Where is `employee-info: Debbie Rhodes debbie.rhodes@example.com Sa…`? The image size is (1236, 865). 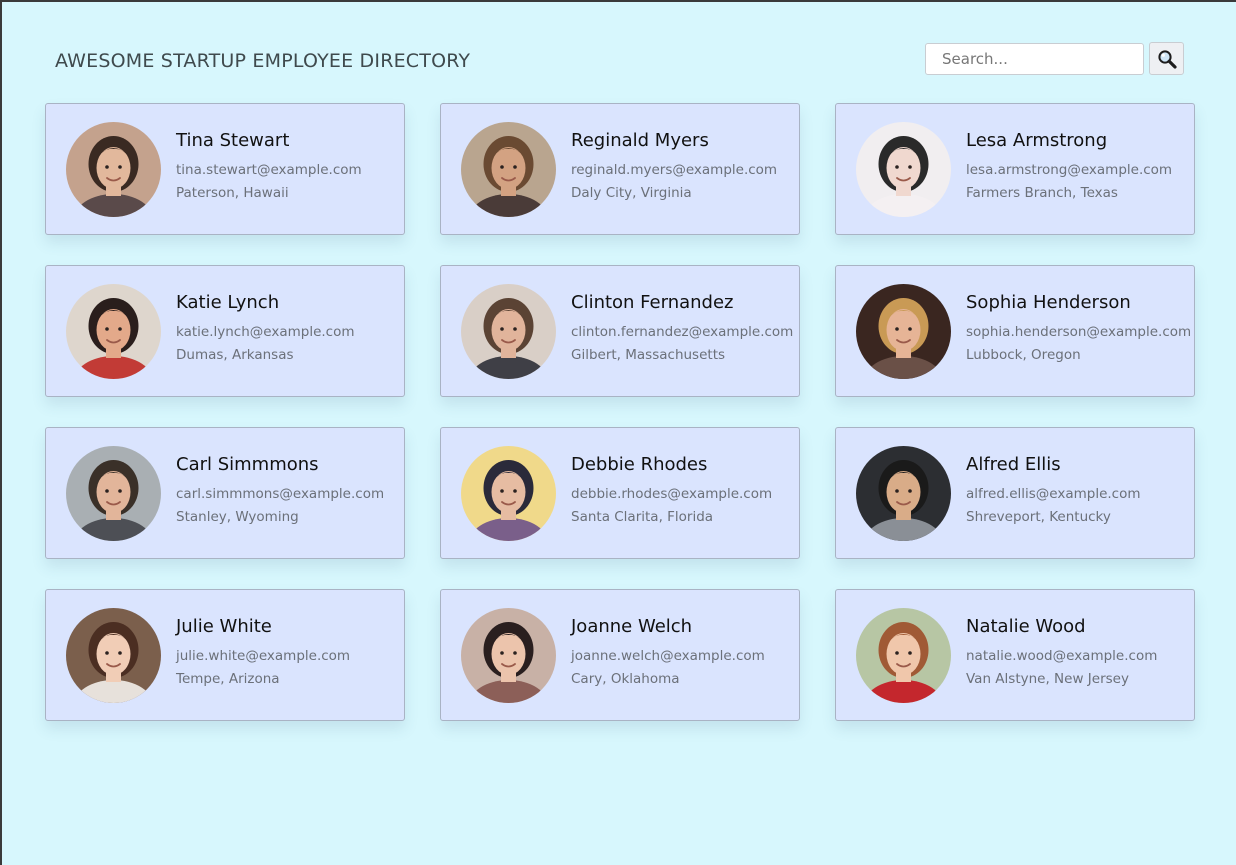 employee-info: Debbie Rhodes debbie.rhodes@example.com Sa… is located at coordinates (671, 491).